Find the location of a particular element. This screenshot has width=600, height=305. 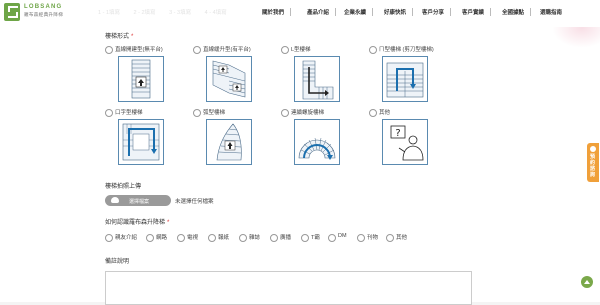

no-file-text: 未選擇任何檔案 is located at coordinates (194, 202).